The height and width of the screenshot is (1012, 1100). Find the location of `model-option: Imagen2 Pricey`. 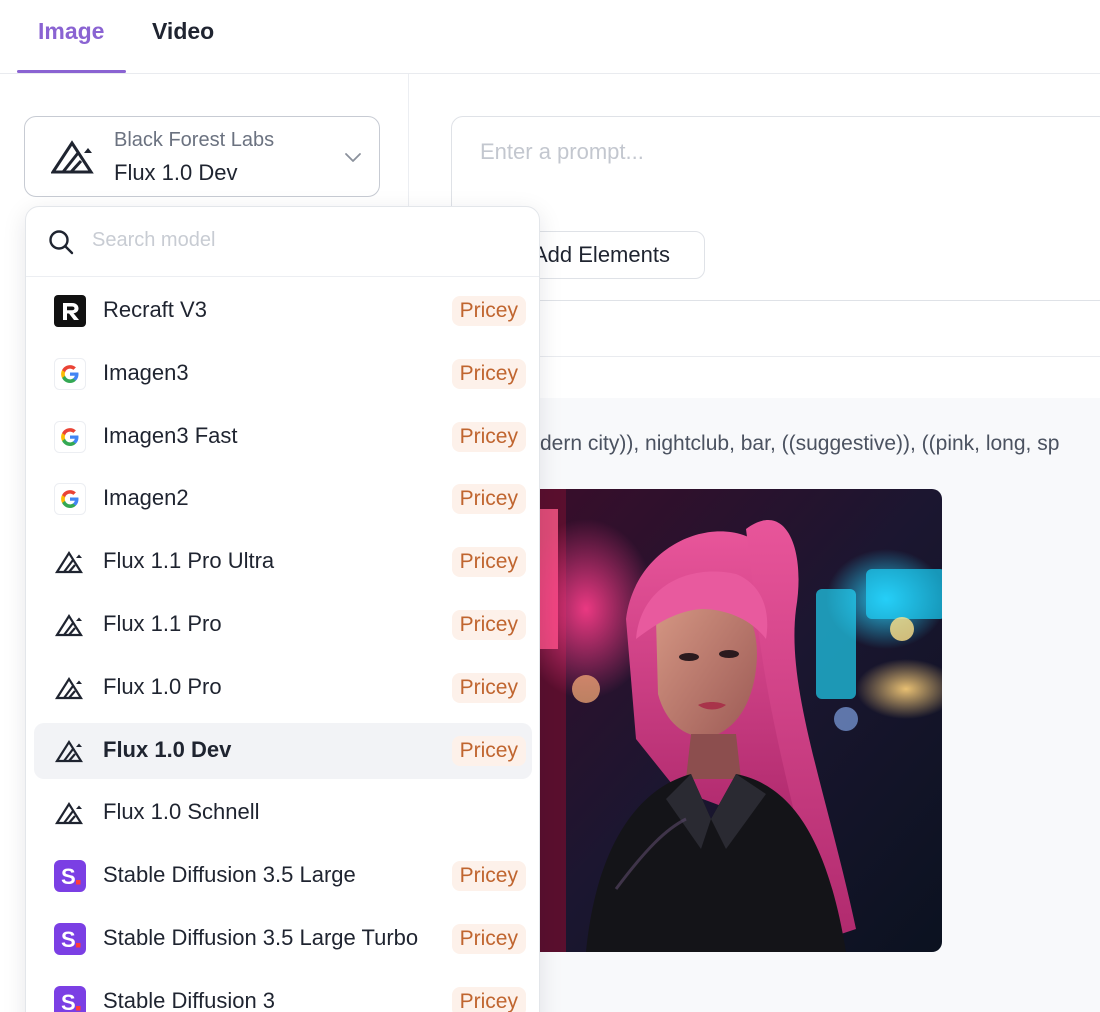

model-option: Imagen2 Pricey is located at coordinates (283, 499).